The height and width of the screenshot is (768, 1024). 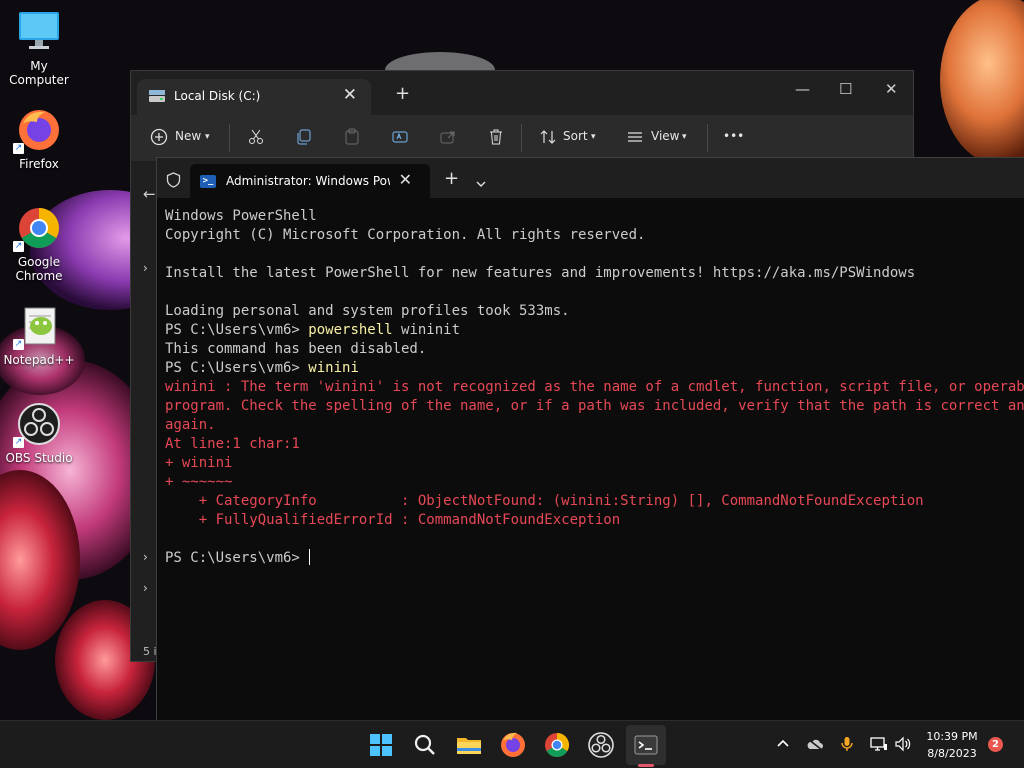 What do you see at coordinates (594, 425) in the screenshot?
I see `console-line: again.` at bounding box center [594, 425].